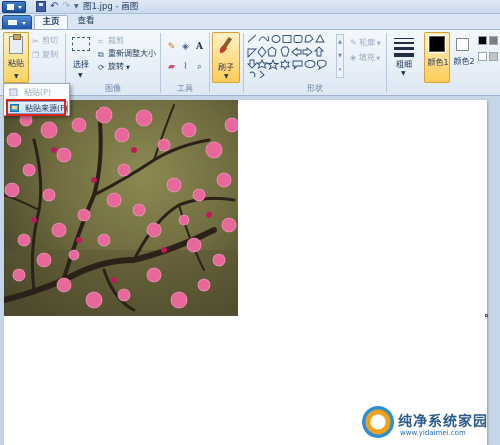 Image resolution: width=500 pixels, height=445 pixels. Describe the element at coordinates (264, 38) in the screenshot. I see `curve-shape-icon` at that location.